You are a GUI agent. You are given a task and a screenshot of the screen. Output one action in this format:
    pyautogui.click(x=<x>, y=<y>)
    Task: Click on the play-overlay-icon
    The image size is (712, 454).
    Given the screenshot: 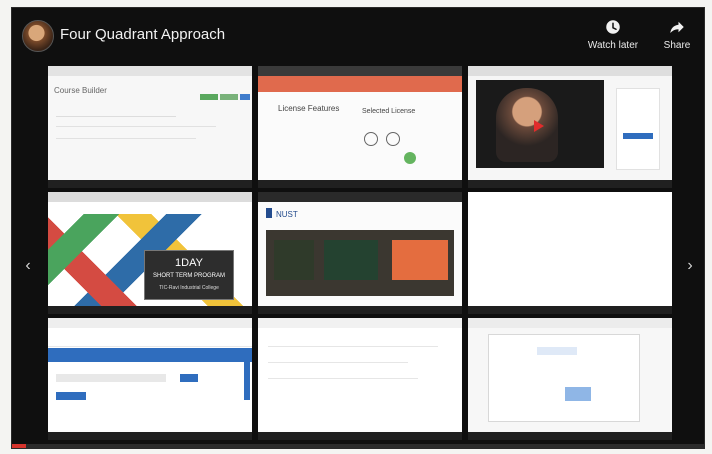 What is the action you would take?
    pyautogui.click(x=539, y=126)
    